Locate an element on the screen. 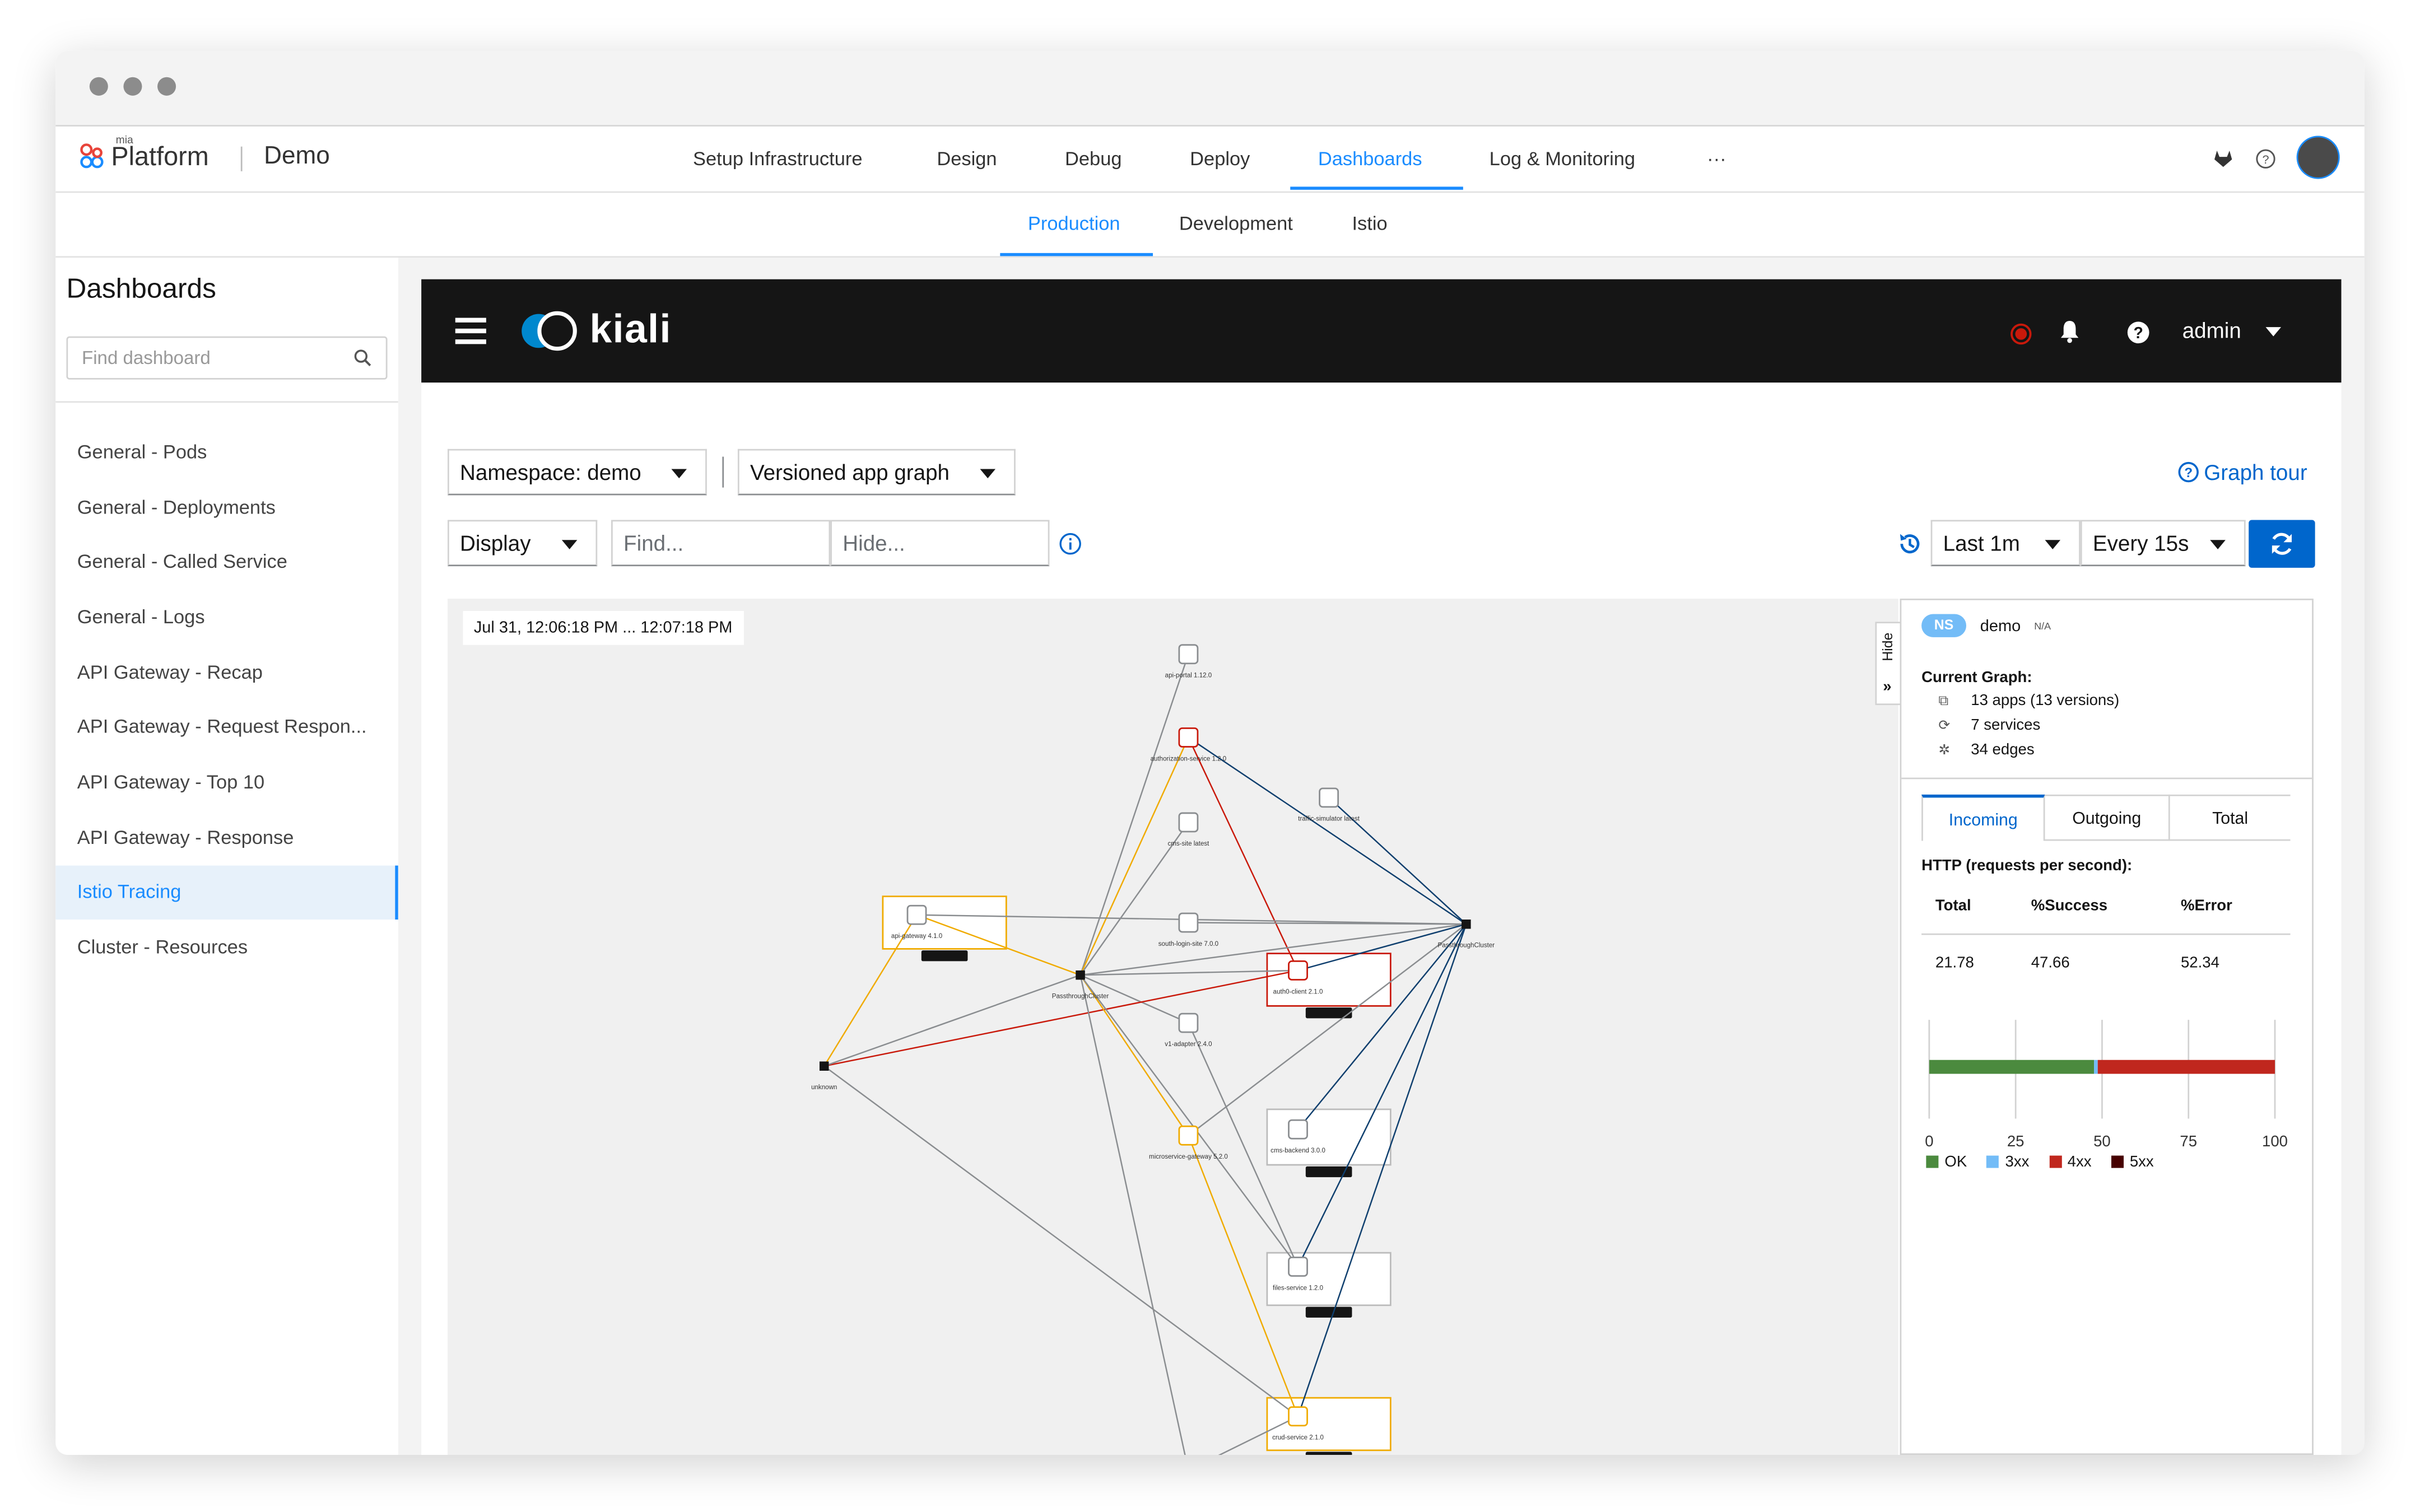 The width and height of the screenshot is (2420, 1512). graph-node-cms-backend is located at coordinates (1298, 1130).